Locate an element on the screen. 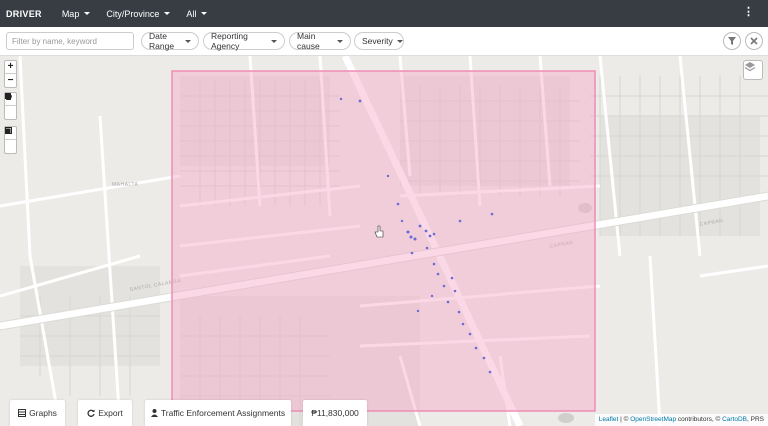 The width and height of the screenshot is (768, 426). draw-toolbar is located at coordinates (10, 106).